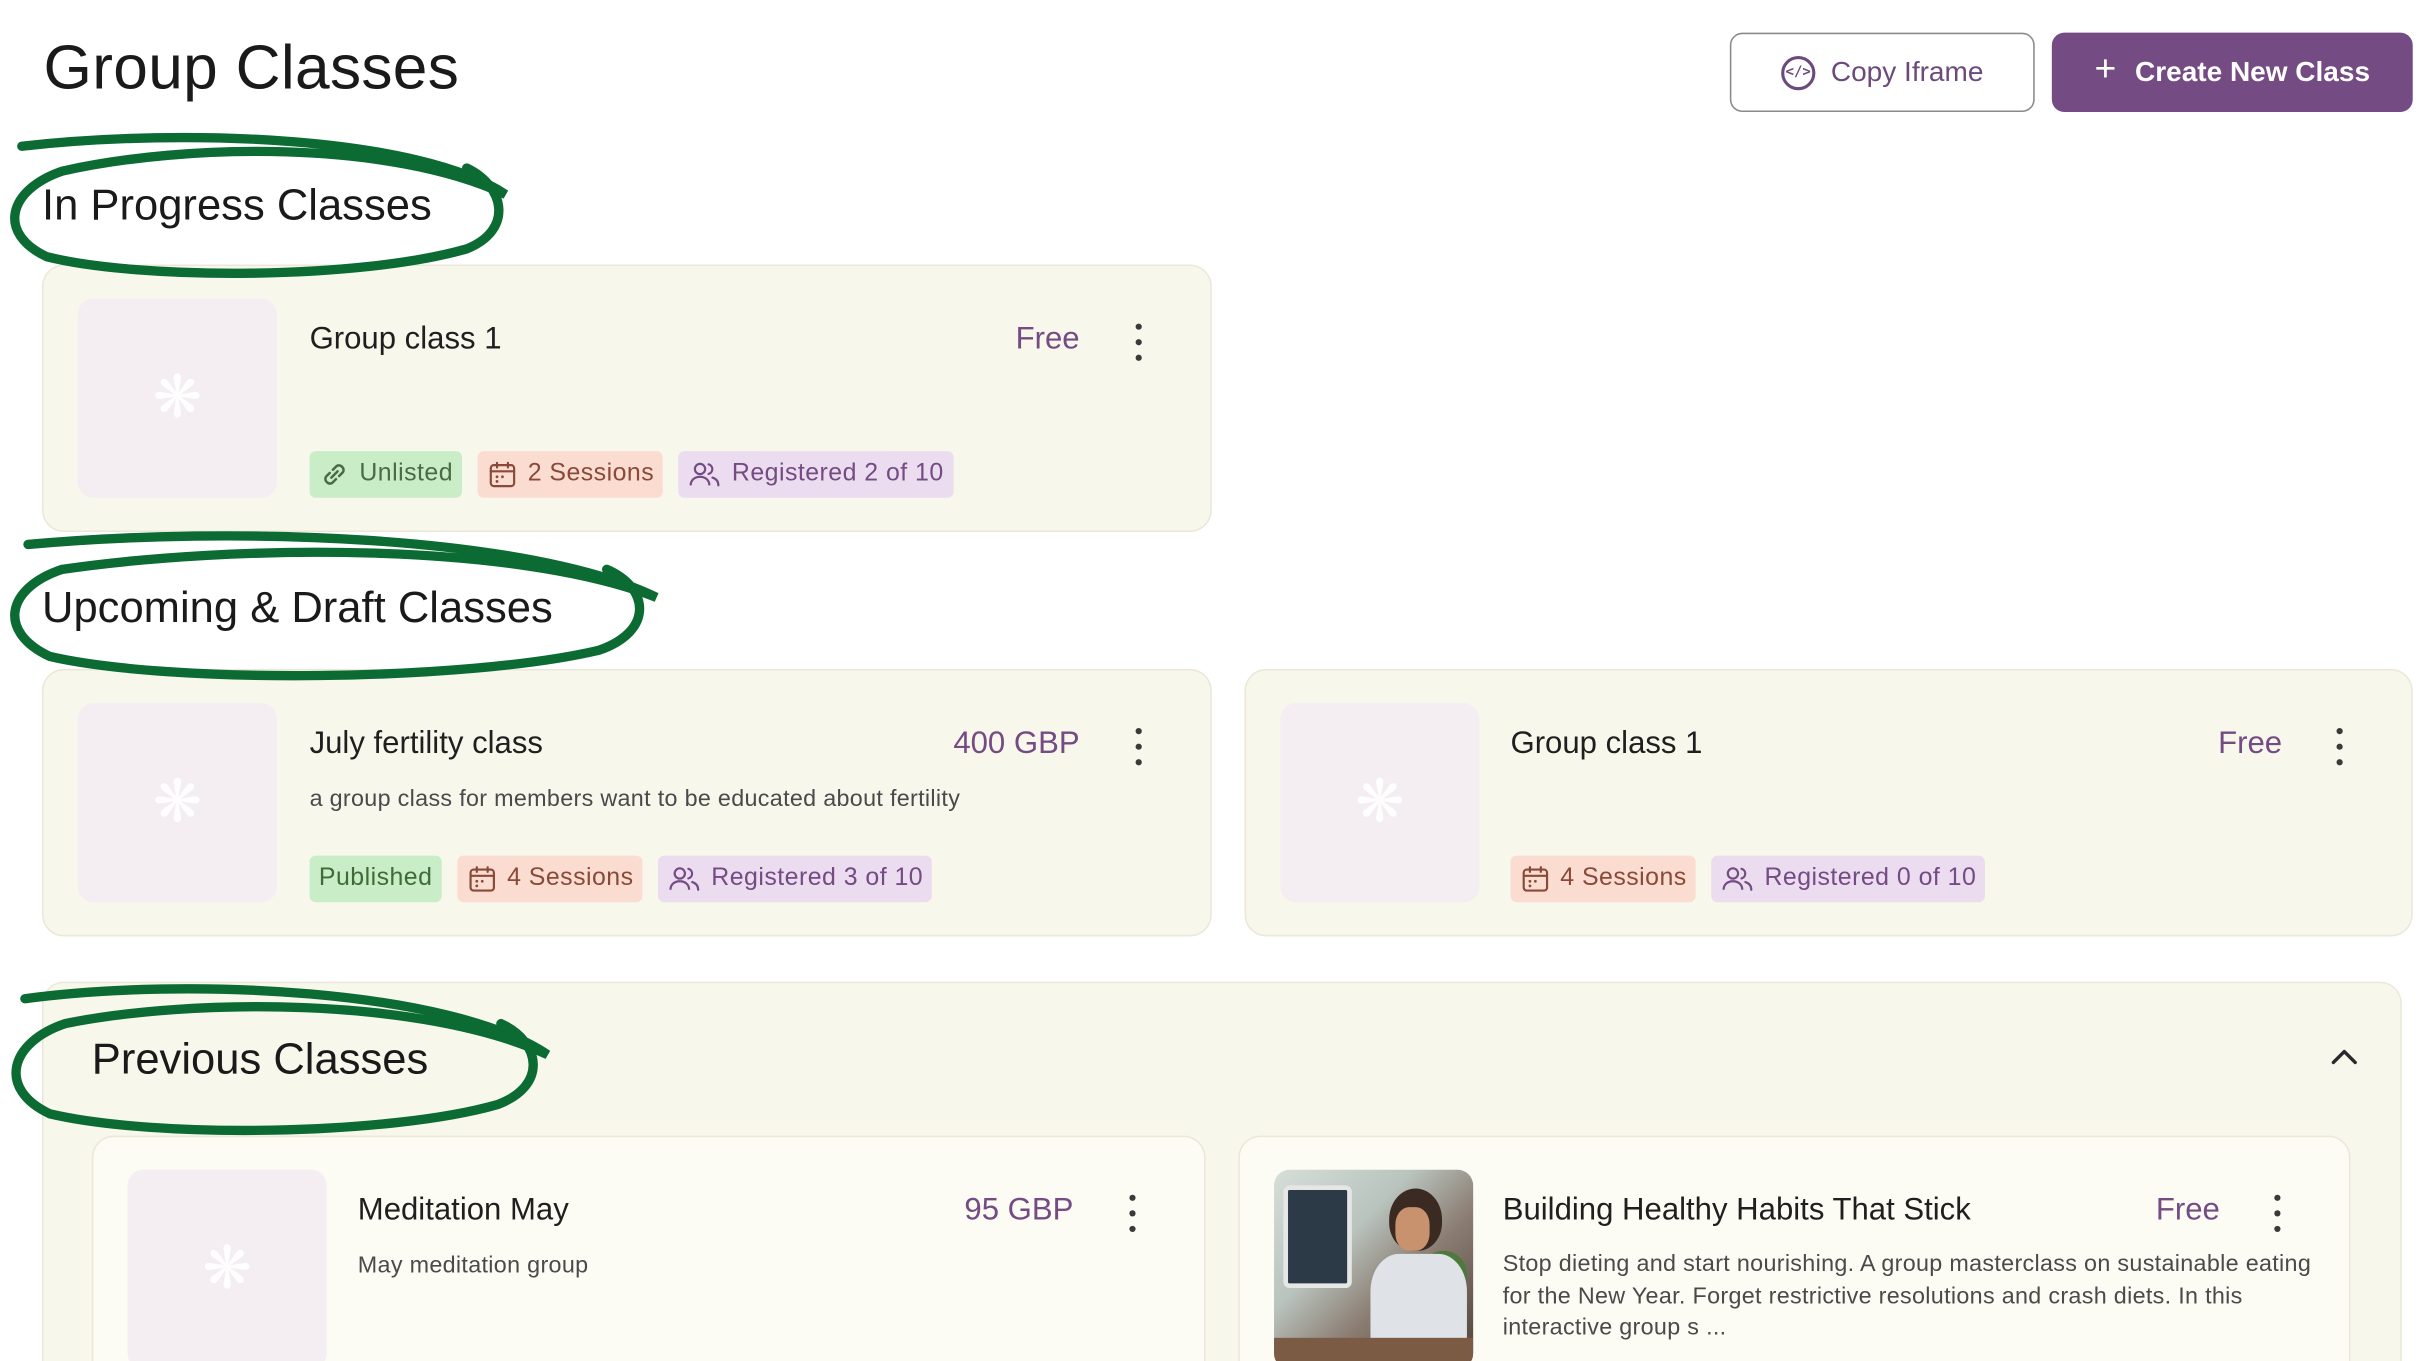  What do you see at coordinates (1798, 72) in the screenshot?
I see `code-circle-icon: </>` at bounding box center [1798, 72].